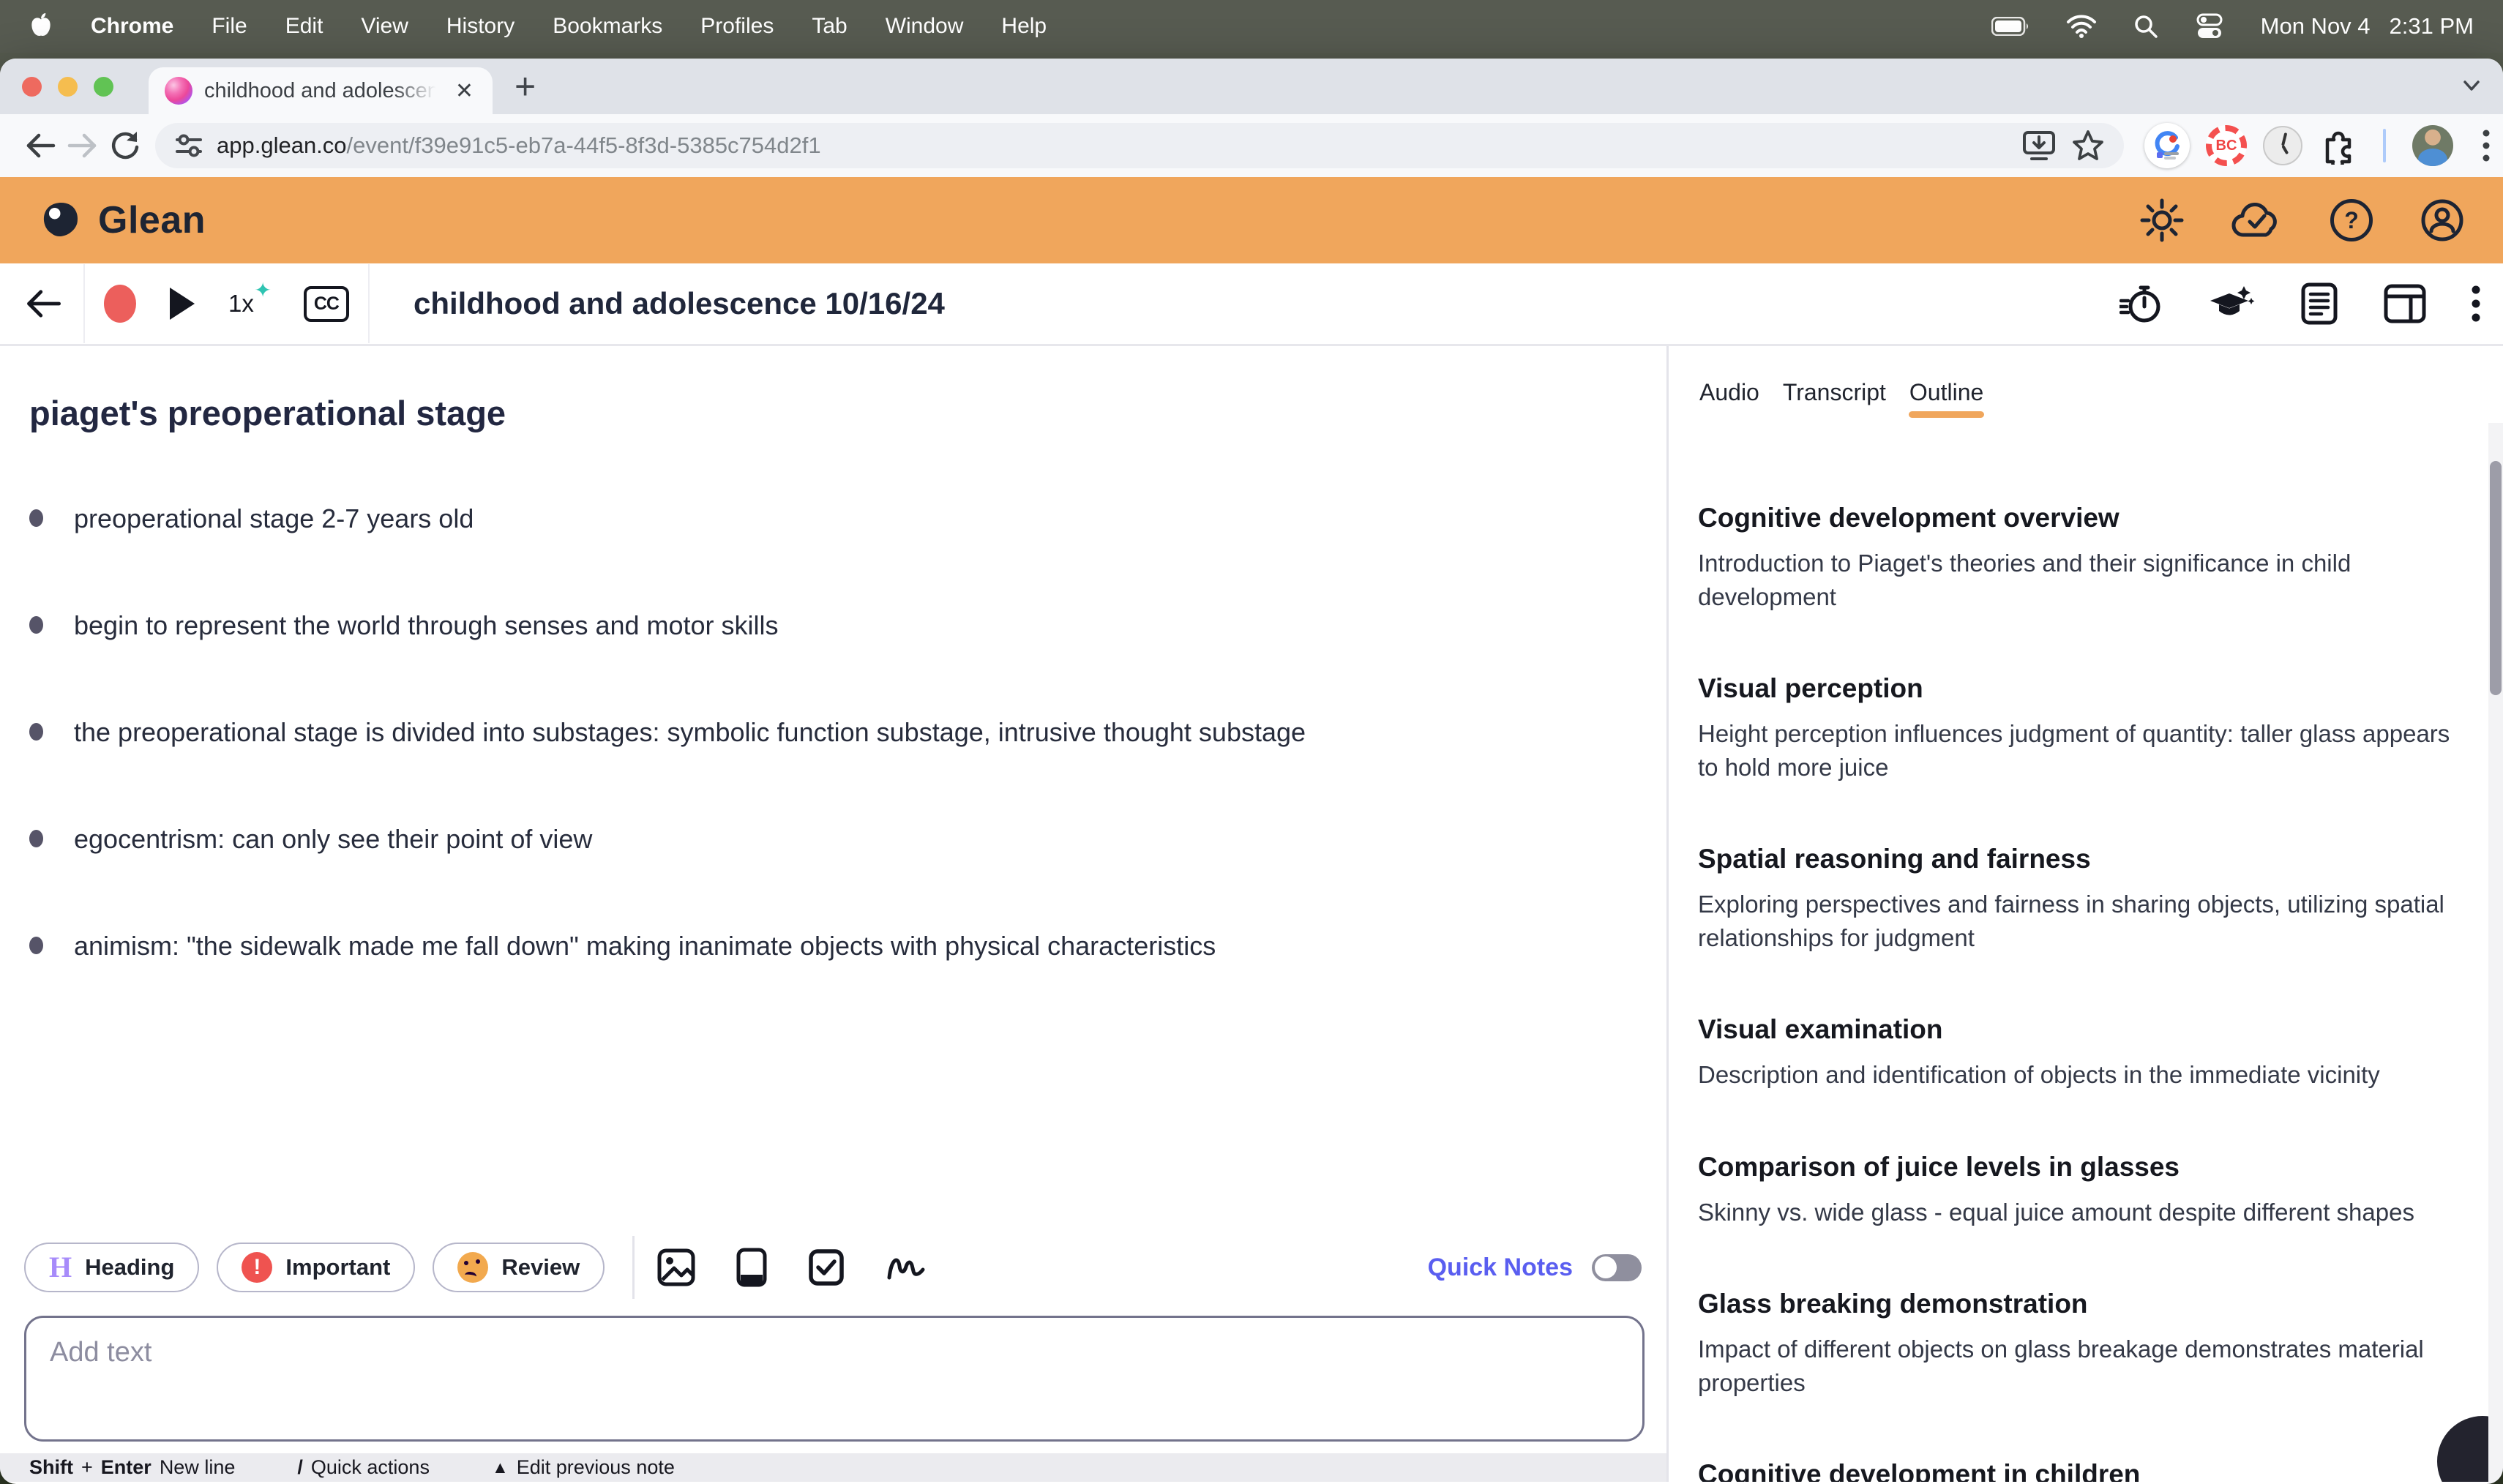 This screenshot has width=2503, height=1484. I want to click on bookmark-star-icon, so click(2088, 145).